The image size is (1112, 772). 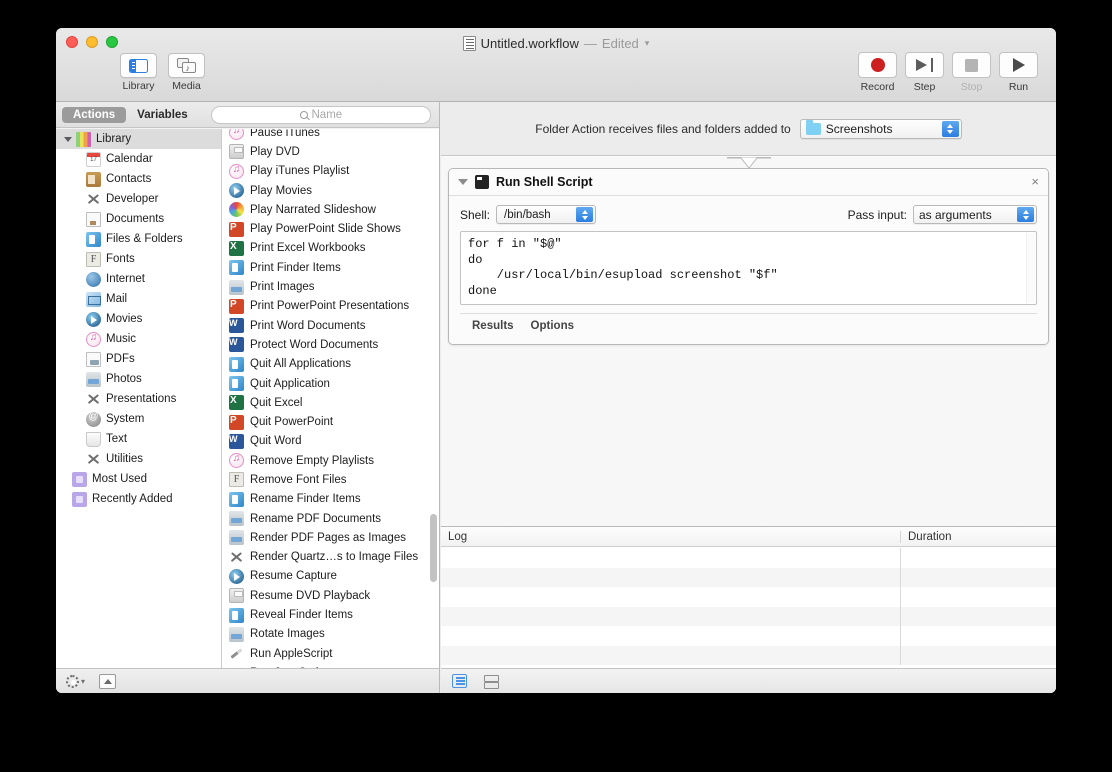 I want to click on tree-item-presentations: Presentations, so click(x=138, y=399).